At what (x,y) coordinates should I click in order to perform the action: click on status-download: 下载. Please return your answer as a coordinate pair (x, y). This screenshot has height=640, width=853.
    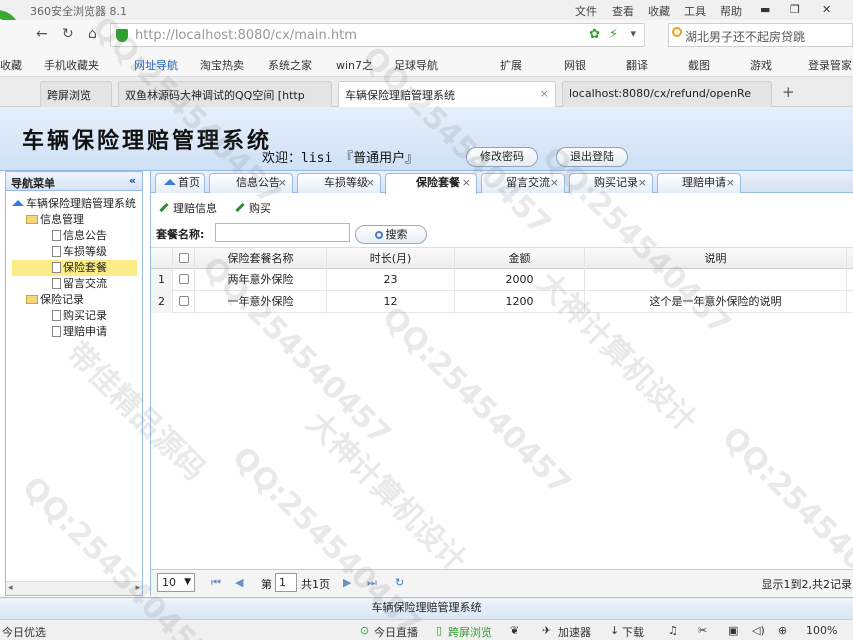
    Looking at the image, I should click on (633, 632).